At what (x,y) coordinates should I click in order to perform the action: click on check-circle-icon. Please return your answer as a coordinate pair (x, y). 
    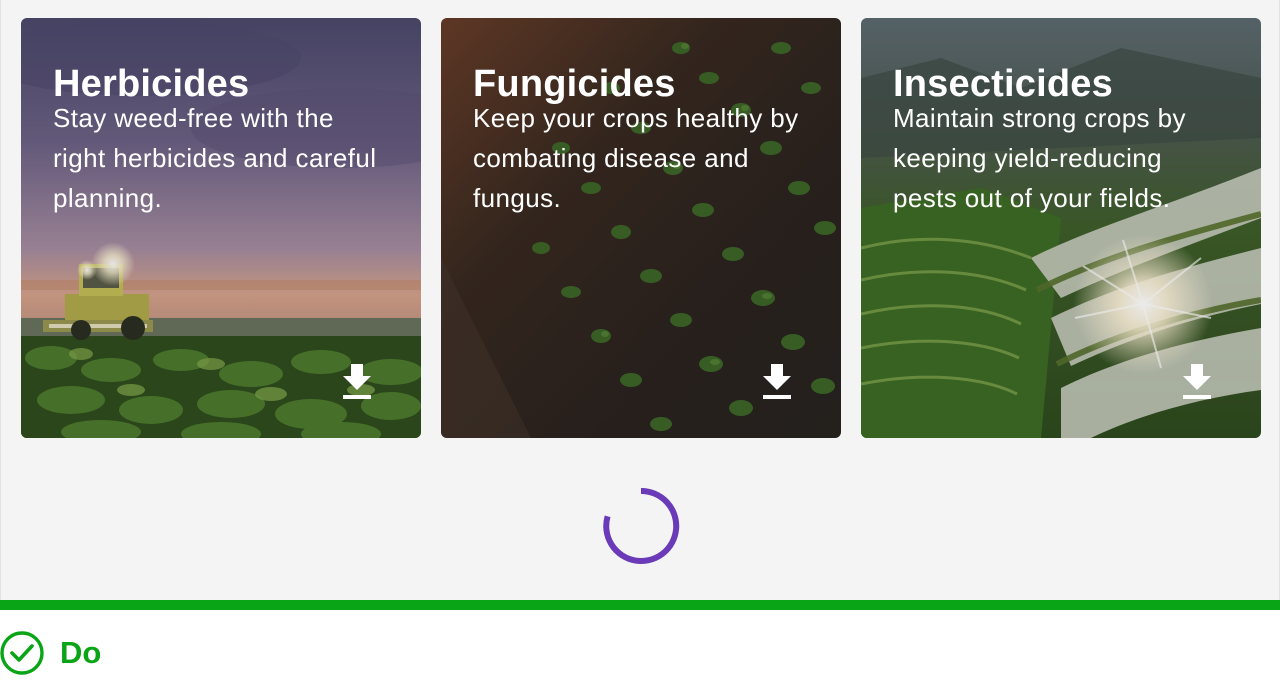
    Looking at the image, I should click on (22, 653).